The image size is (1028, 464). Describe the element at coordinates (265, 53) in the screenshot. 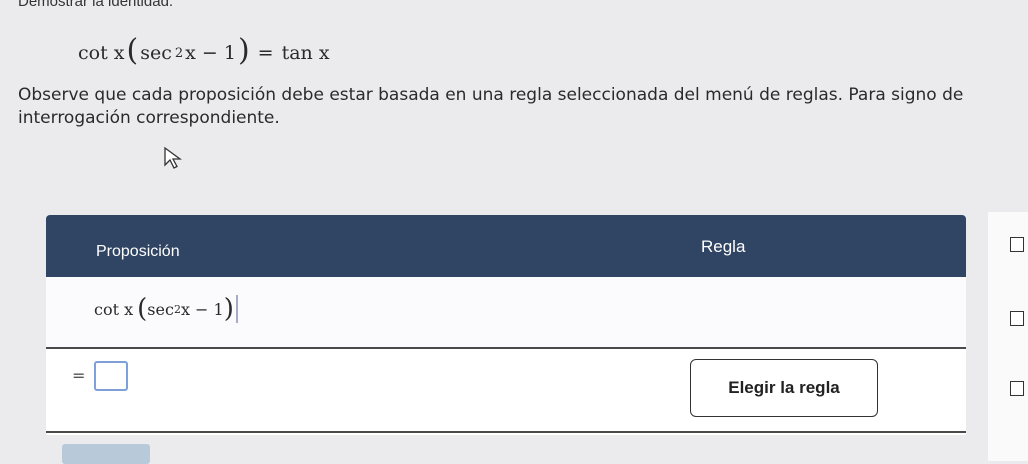

I see `equals-sign: =` at that location.